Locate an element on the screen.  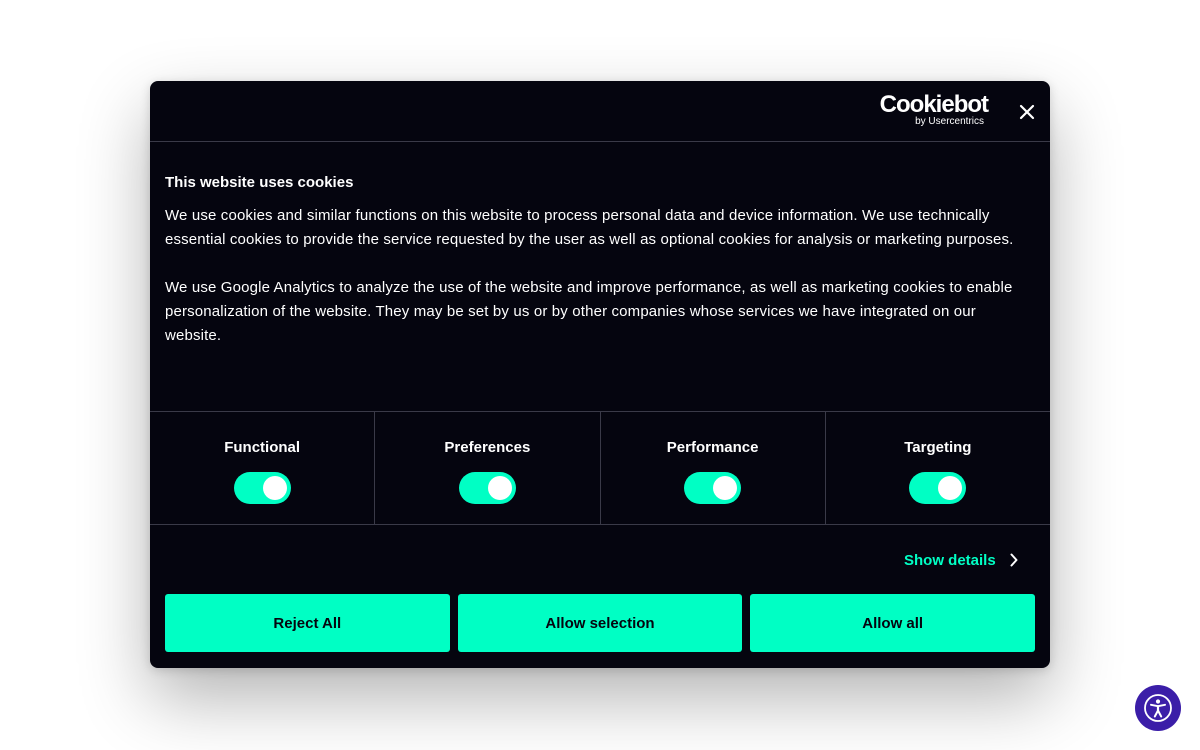
allow-all-button: Allow all is located at coordinates (893, 623).